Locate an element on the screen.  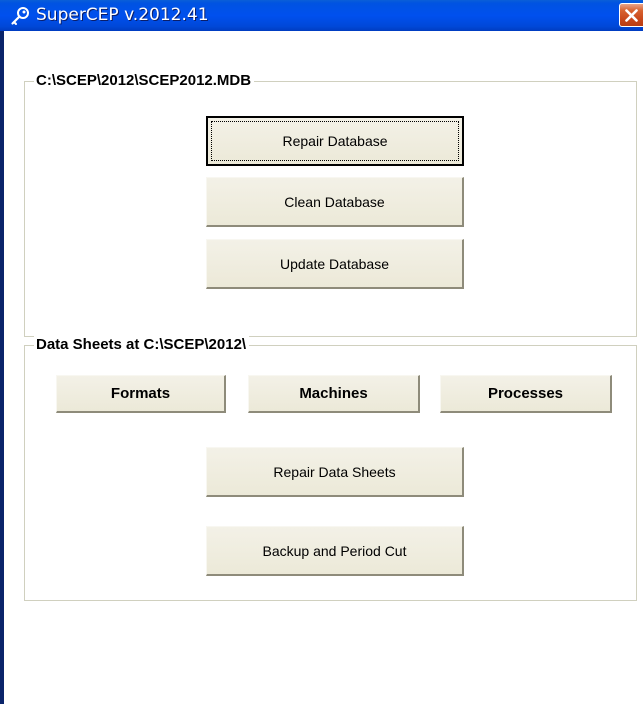
key-icon is located at coordinates (20, 16).